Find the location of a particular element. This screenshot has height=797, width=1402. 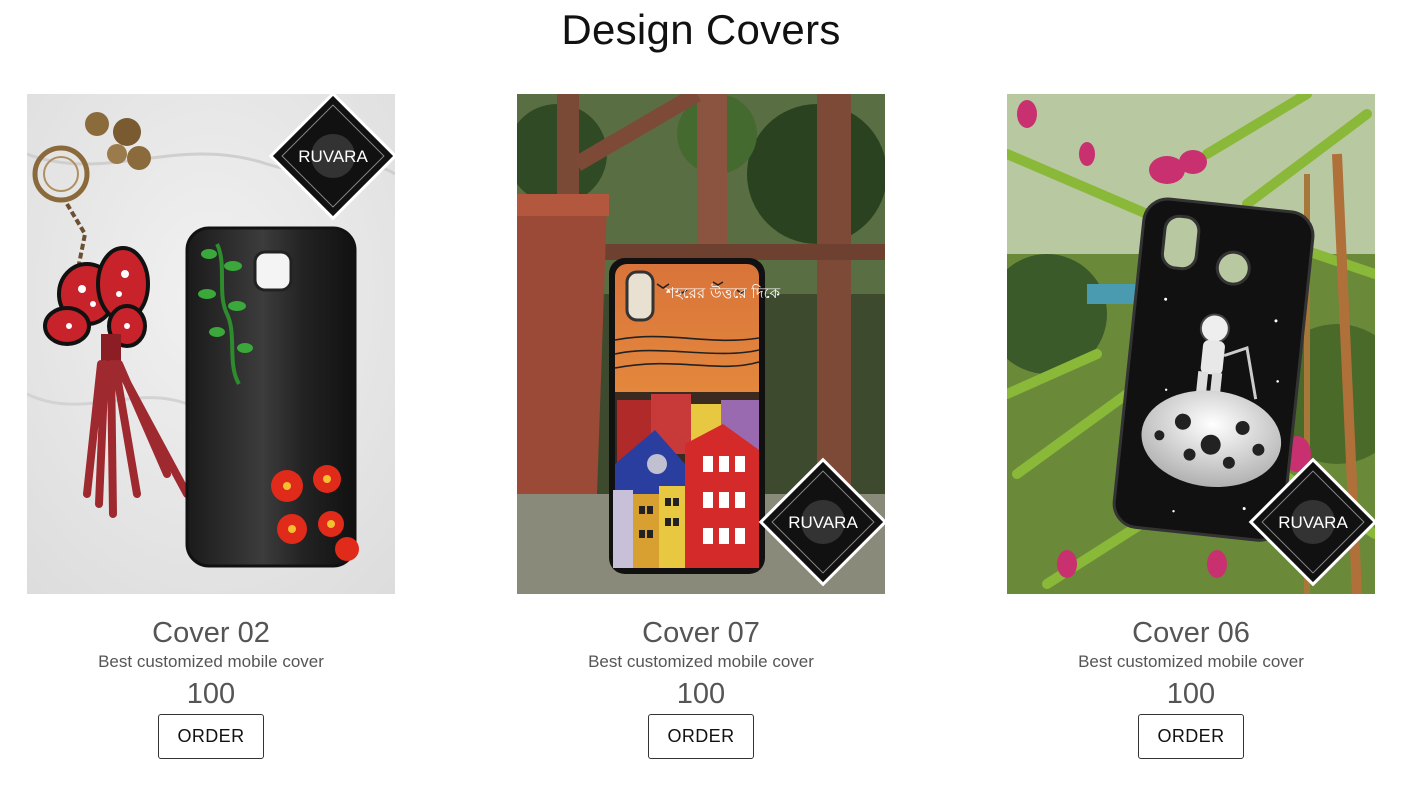

product-title: Cover 02 is located at coordinates (211, 633).